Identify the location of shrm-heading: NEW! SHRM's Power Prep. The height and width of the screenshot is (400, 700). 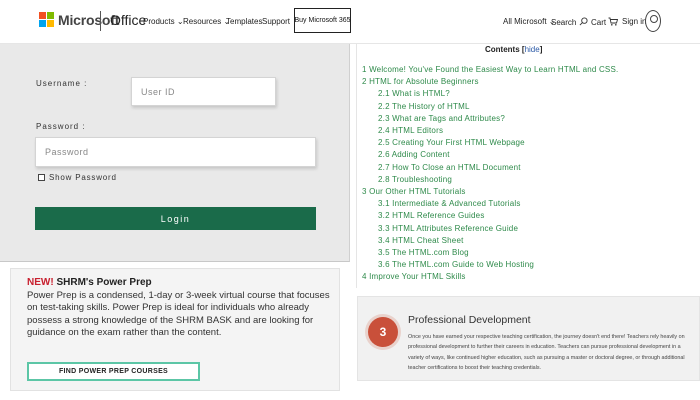
(89, 282).